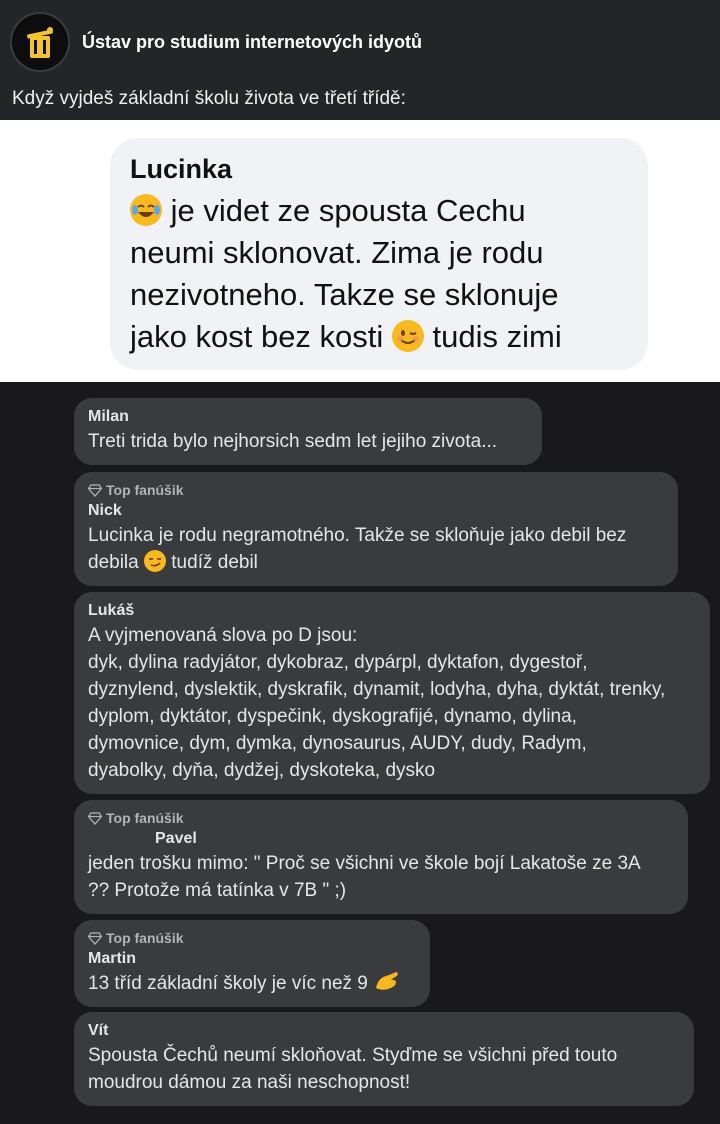  Describe the element at coordinates (308, 417) in the screenshot. I see `comment-author: Milan` at that location.